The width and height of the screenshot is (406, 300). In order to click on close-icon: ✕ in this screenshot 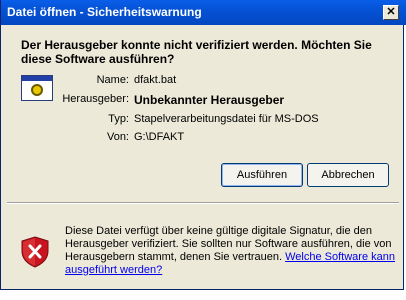, I will do `click(391, 12)`.